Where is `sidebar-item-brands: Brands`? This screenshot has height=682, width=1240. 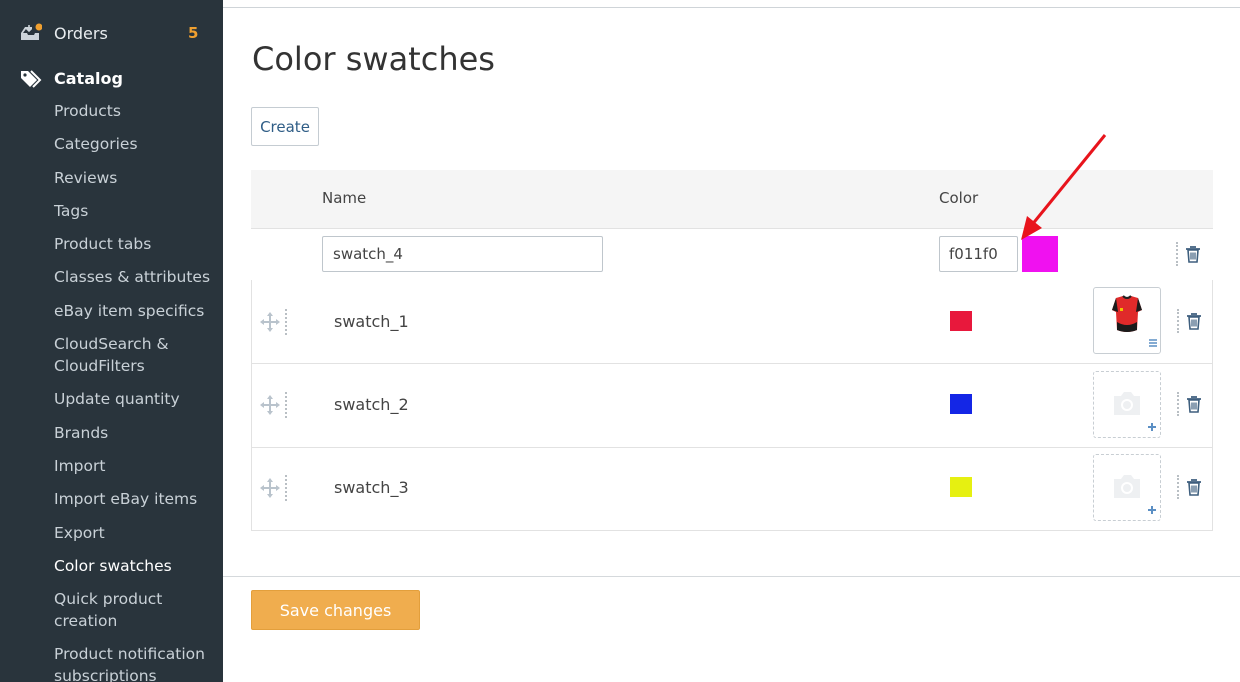
sidebar-item-brands: Brands is located at coordinates (136, 433).